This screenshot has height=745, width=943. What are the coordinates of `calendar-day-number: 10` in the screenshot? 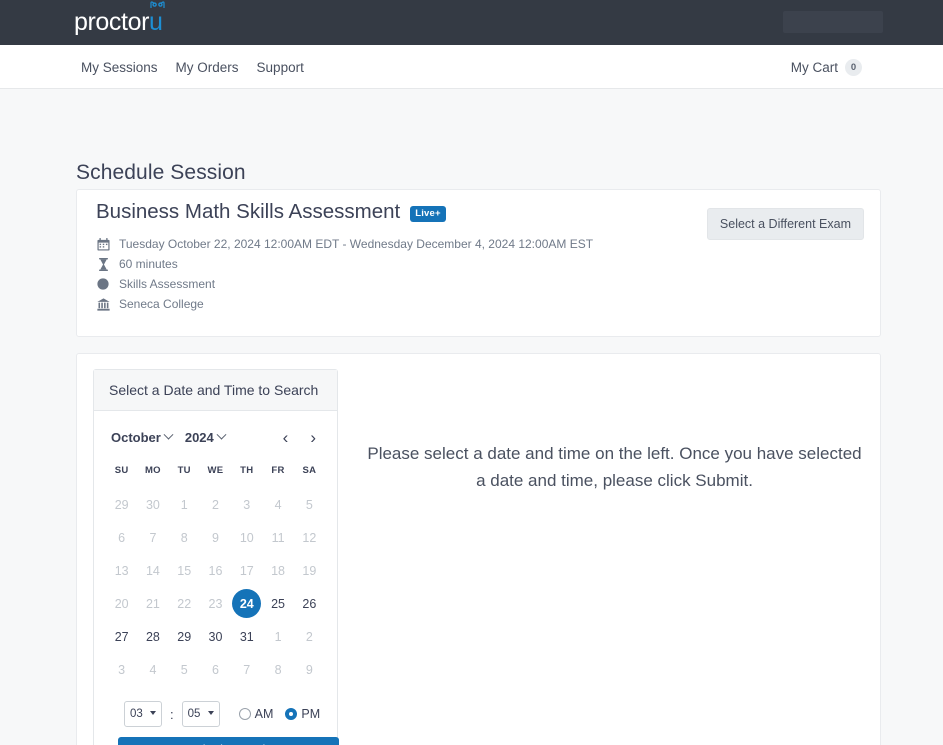 It's located at (246, 537).